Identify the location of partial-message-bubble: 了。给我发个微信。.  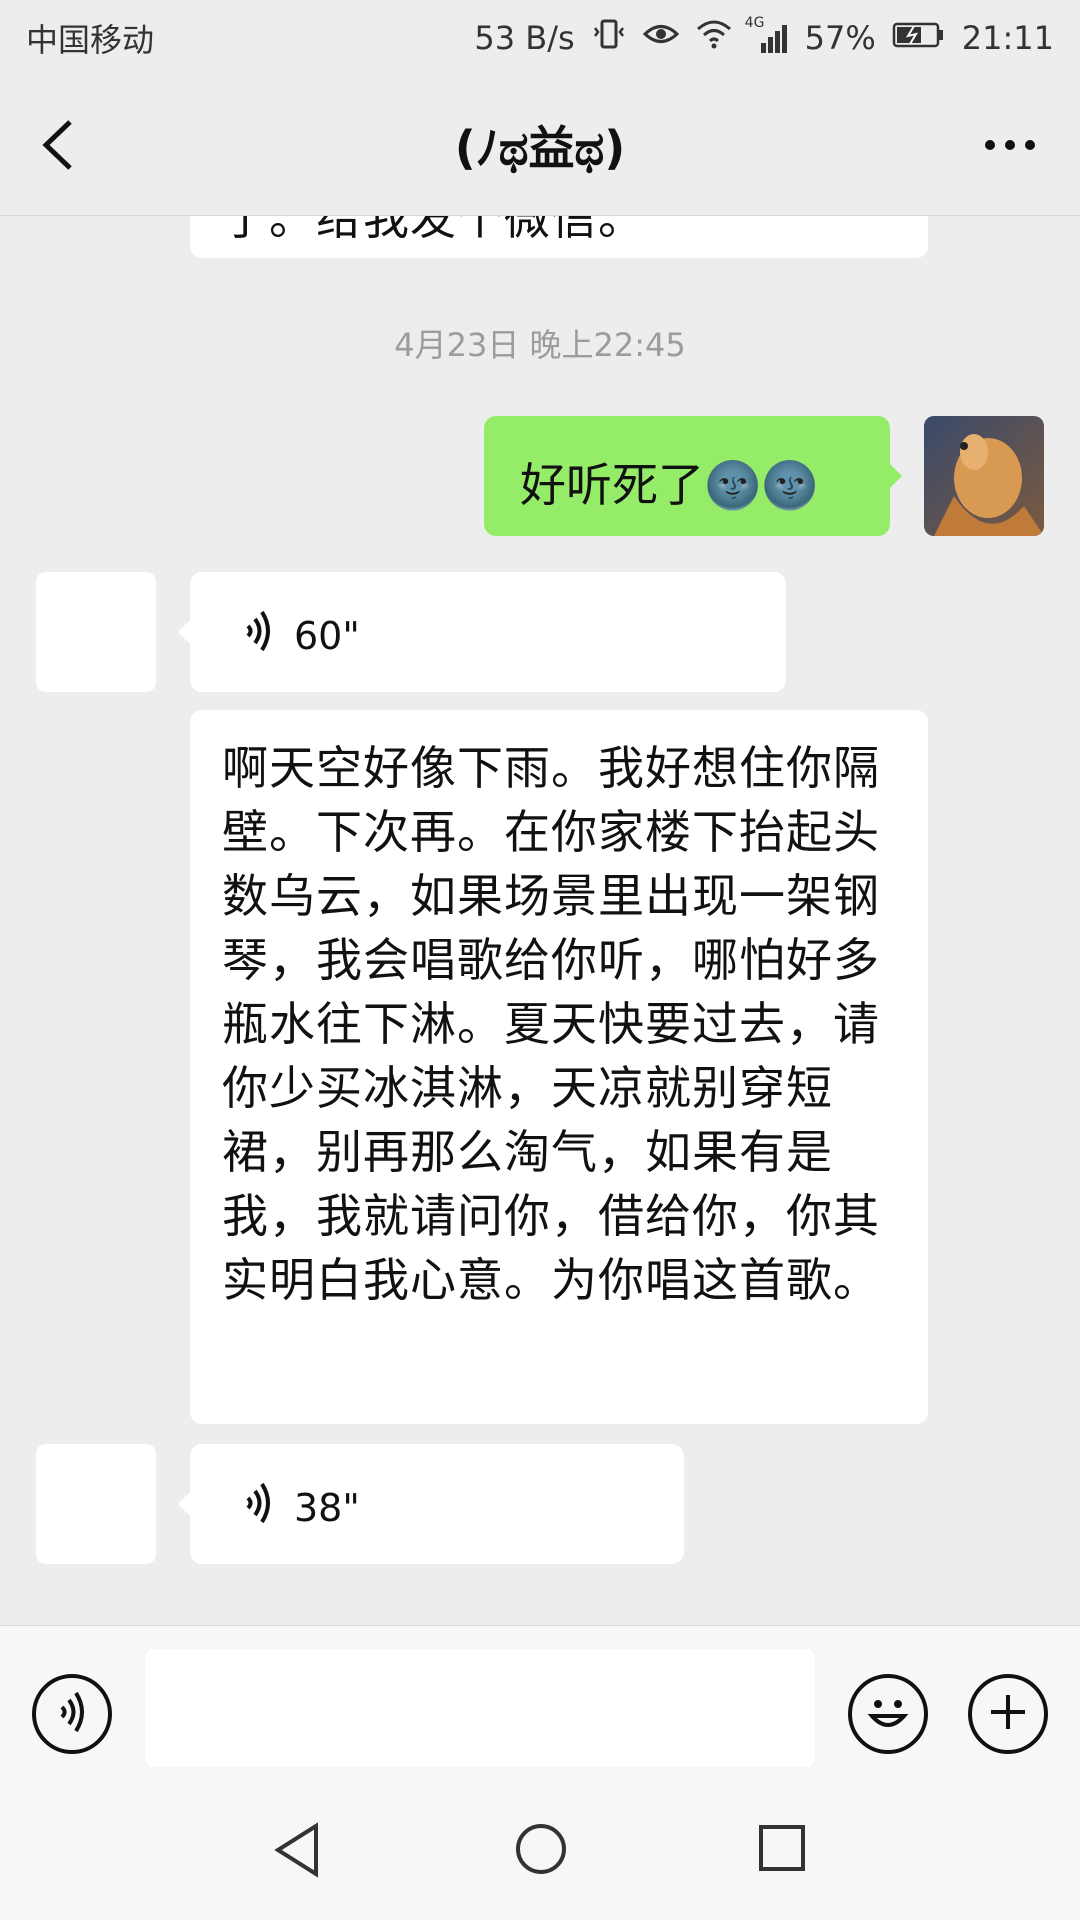
(559, 237).